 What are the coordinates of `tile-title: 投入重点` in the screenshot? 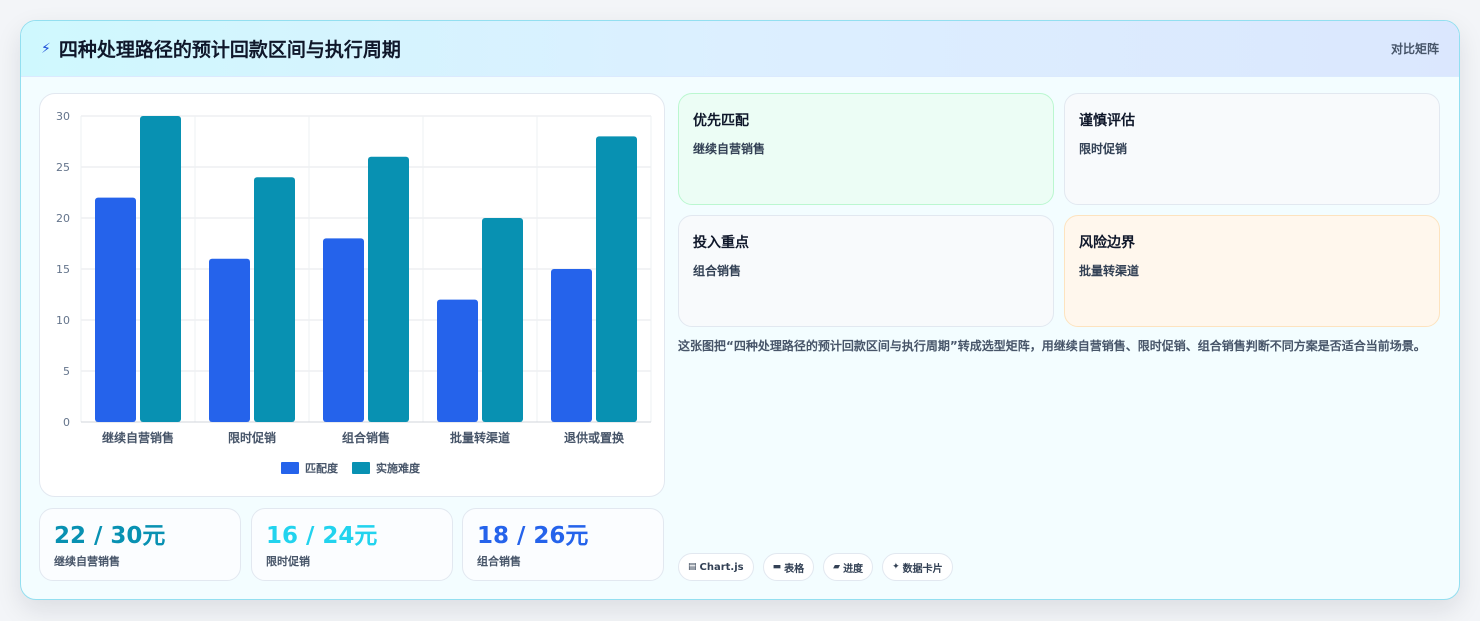 It's located at (721, 243).